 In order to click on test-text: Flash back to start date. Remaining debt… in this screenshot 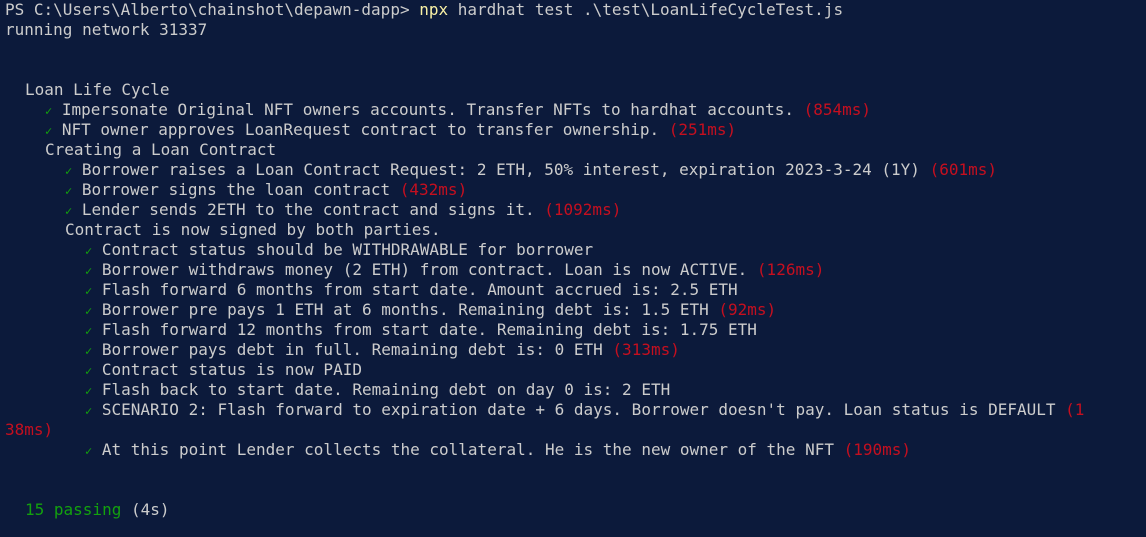, I will do `click(386, 389)`.